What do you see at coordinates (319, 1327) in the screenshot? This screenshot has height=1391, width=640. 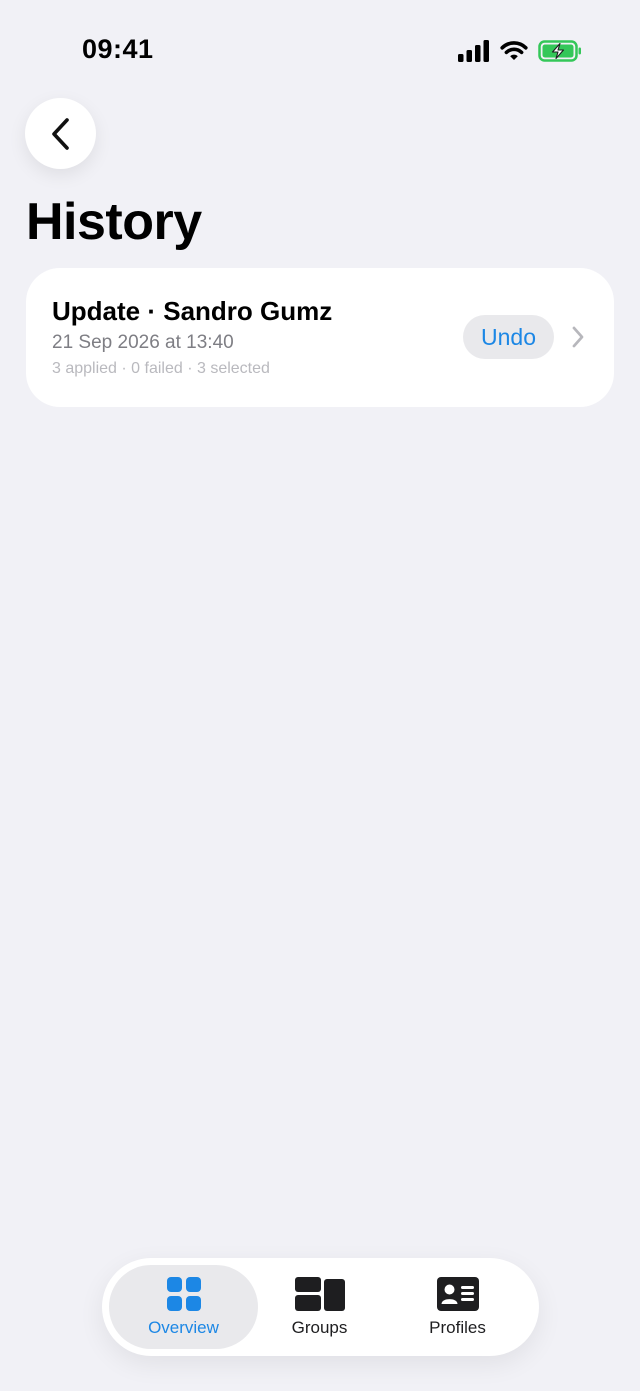 I see `tab-label: Groups` at bounding box center [319, 1327].